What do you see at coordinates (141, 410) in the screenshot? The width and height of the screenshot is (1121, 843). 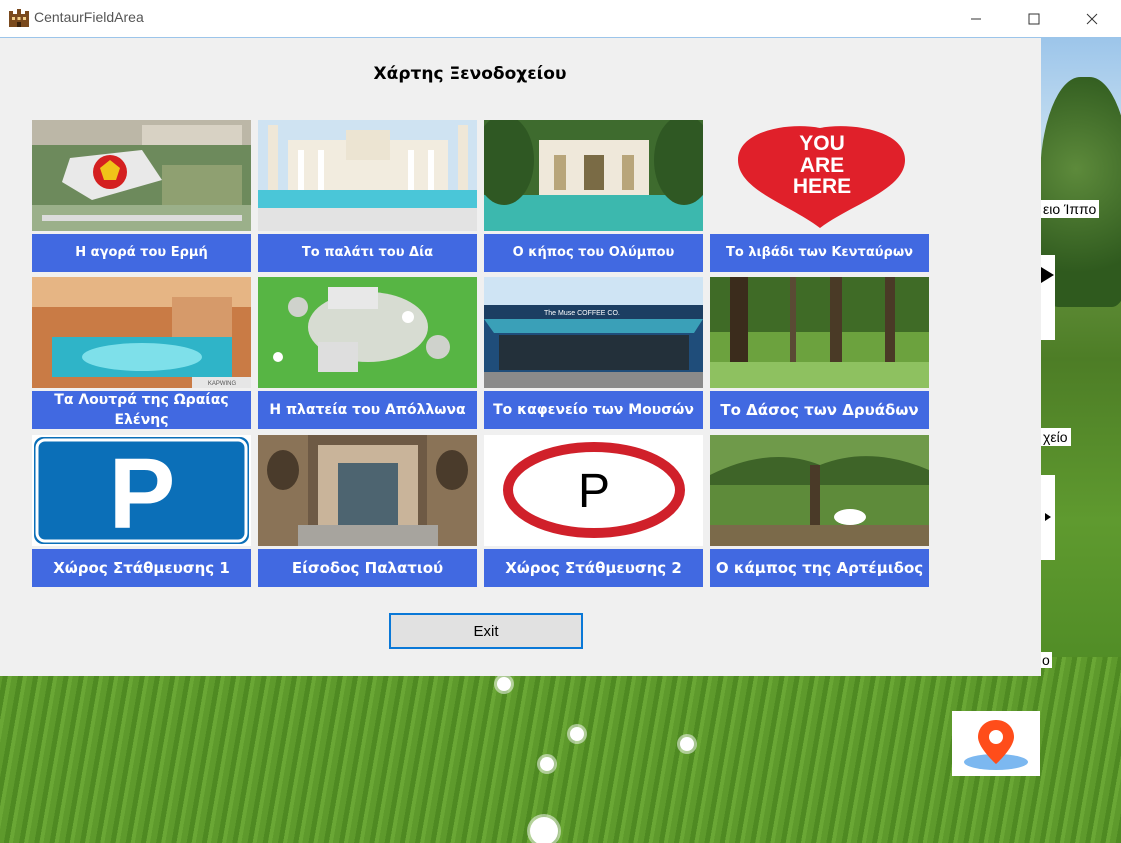 I see `tile-label: Τα Λουτρά της Ωραίας Ελένης` at bounding box center [141, 410].